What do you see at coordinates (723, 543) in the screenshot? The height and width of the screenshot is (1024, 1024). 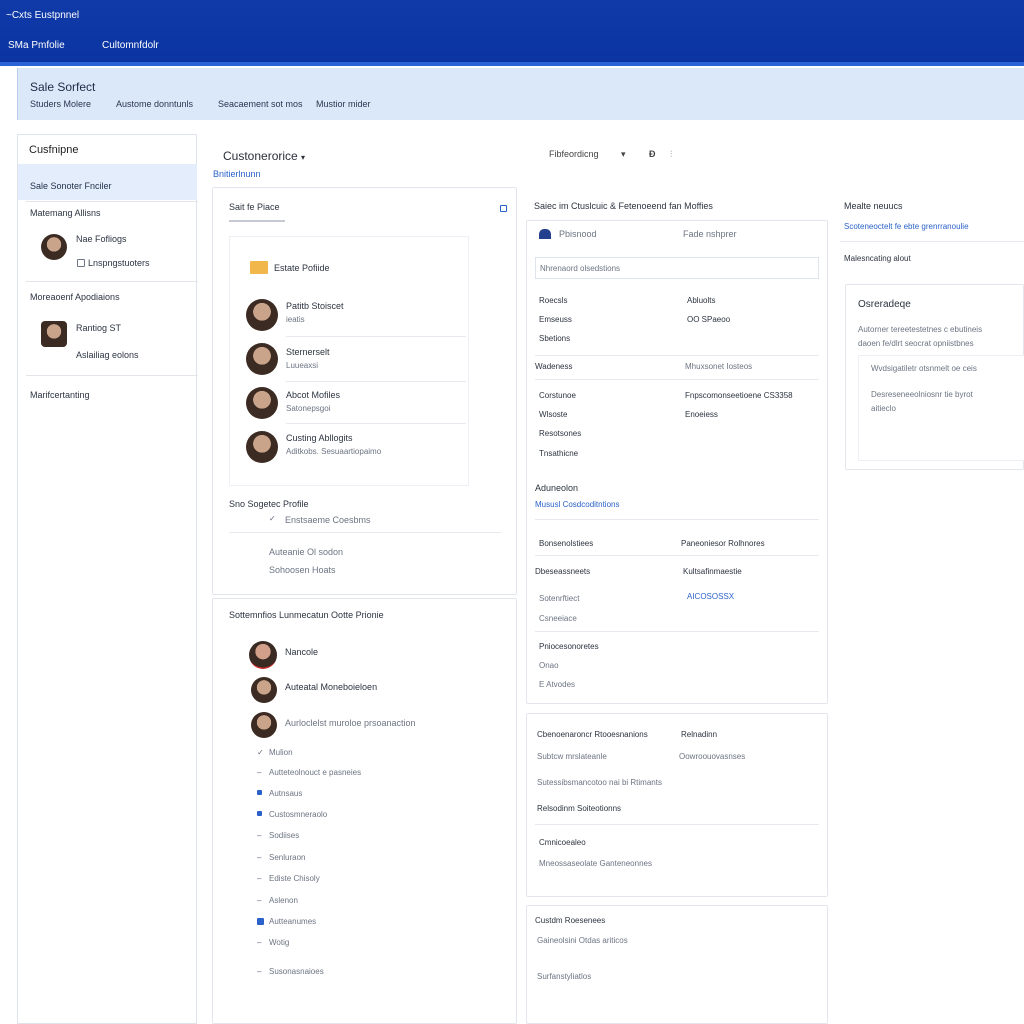 I see `pair-value: Paneoniesor Rolhnores` at bounding box center [723, 543].